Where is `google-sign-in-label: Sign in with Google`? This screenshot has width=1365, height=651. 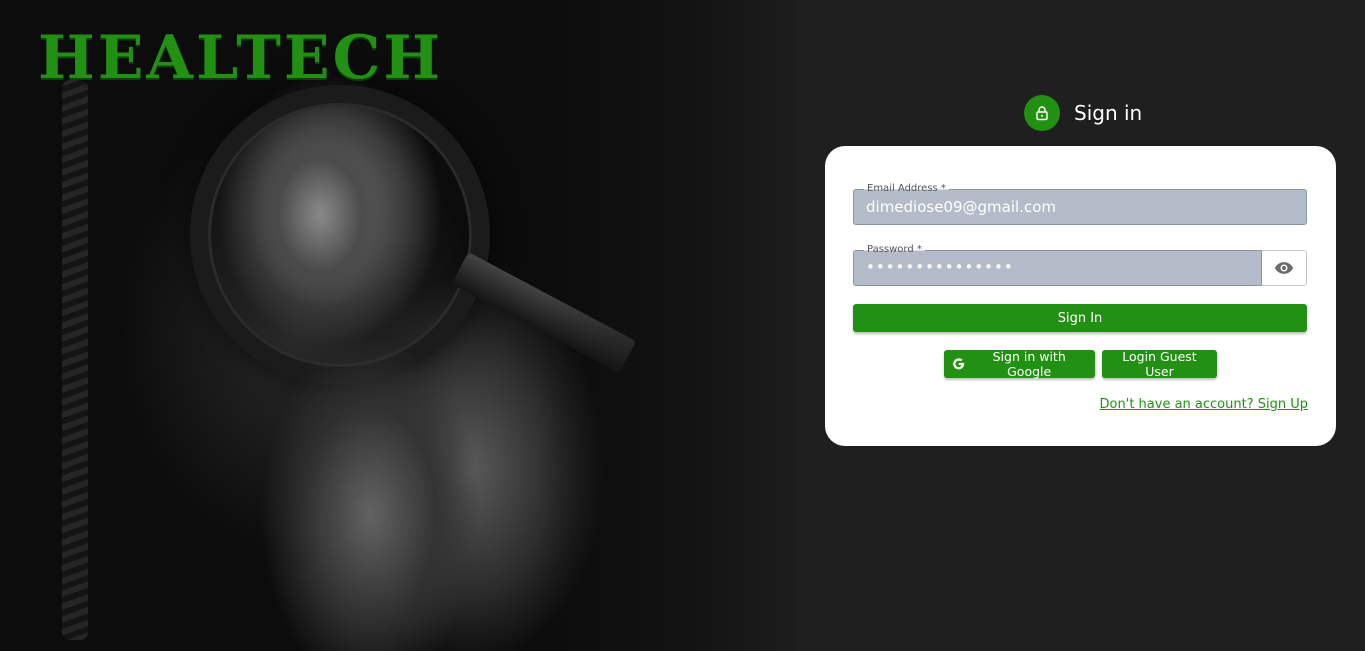
google-sign-in-label: Sign in with Google is located at coordinates (1029, 364).